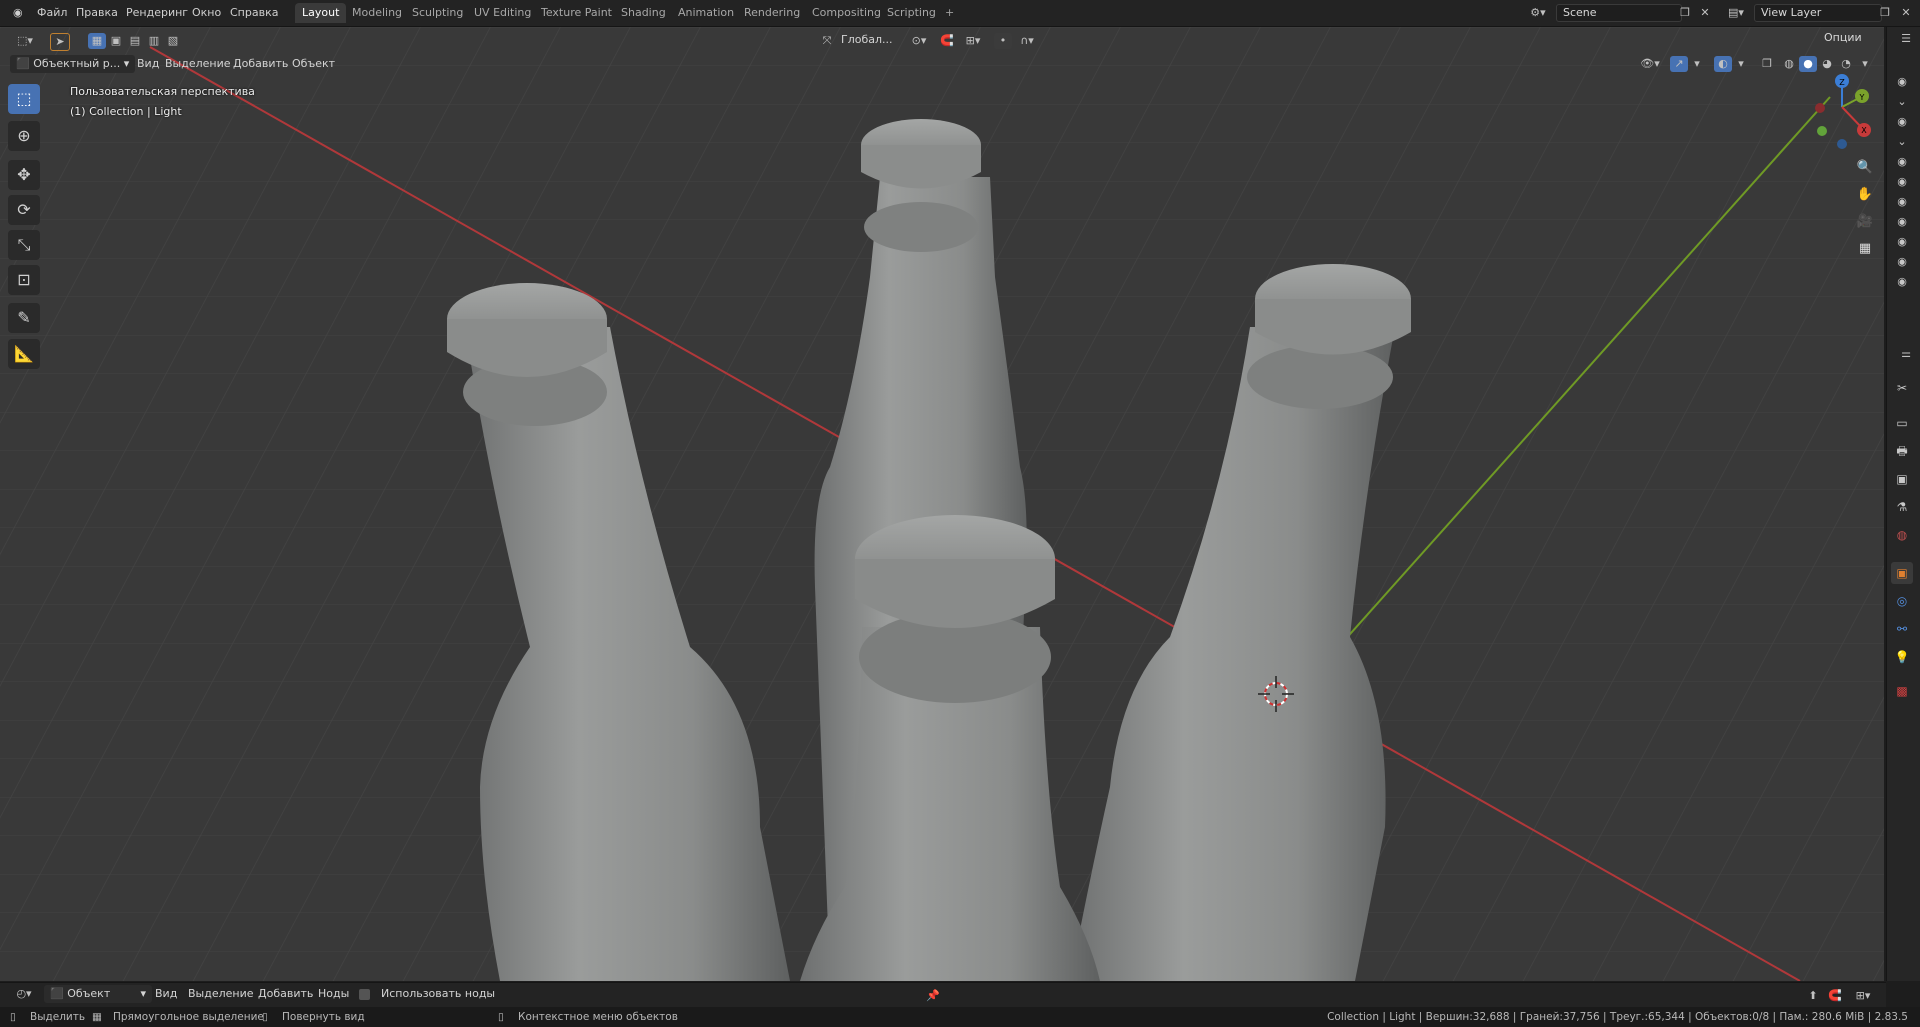 This screenshot has width=1920, height=1027. I want to click on tab-animation: Animation, so click(706, 13).